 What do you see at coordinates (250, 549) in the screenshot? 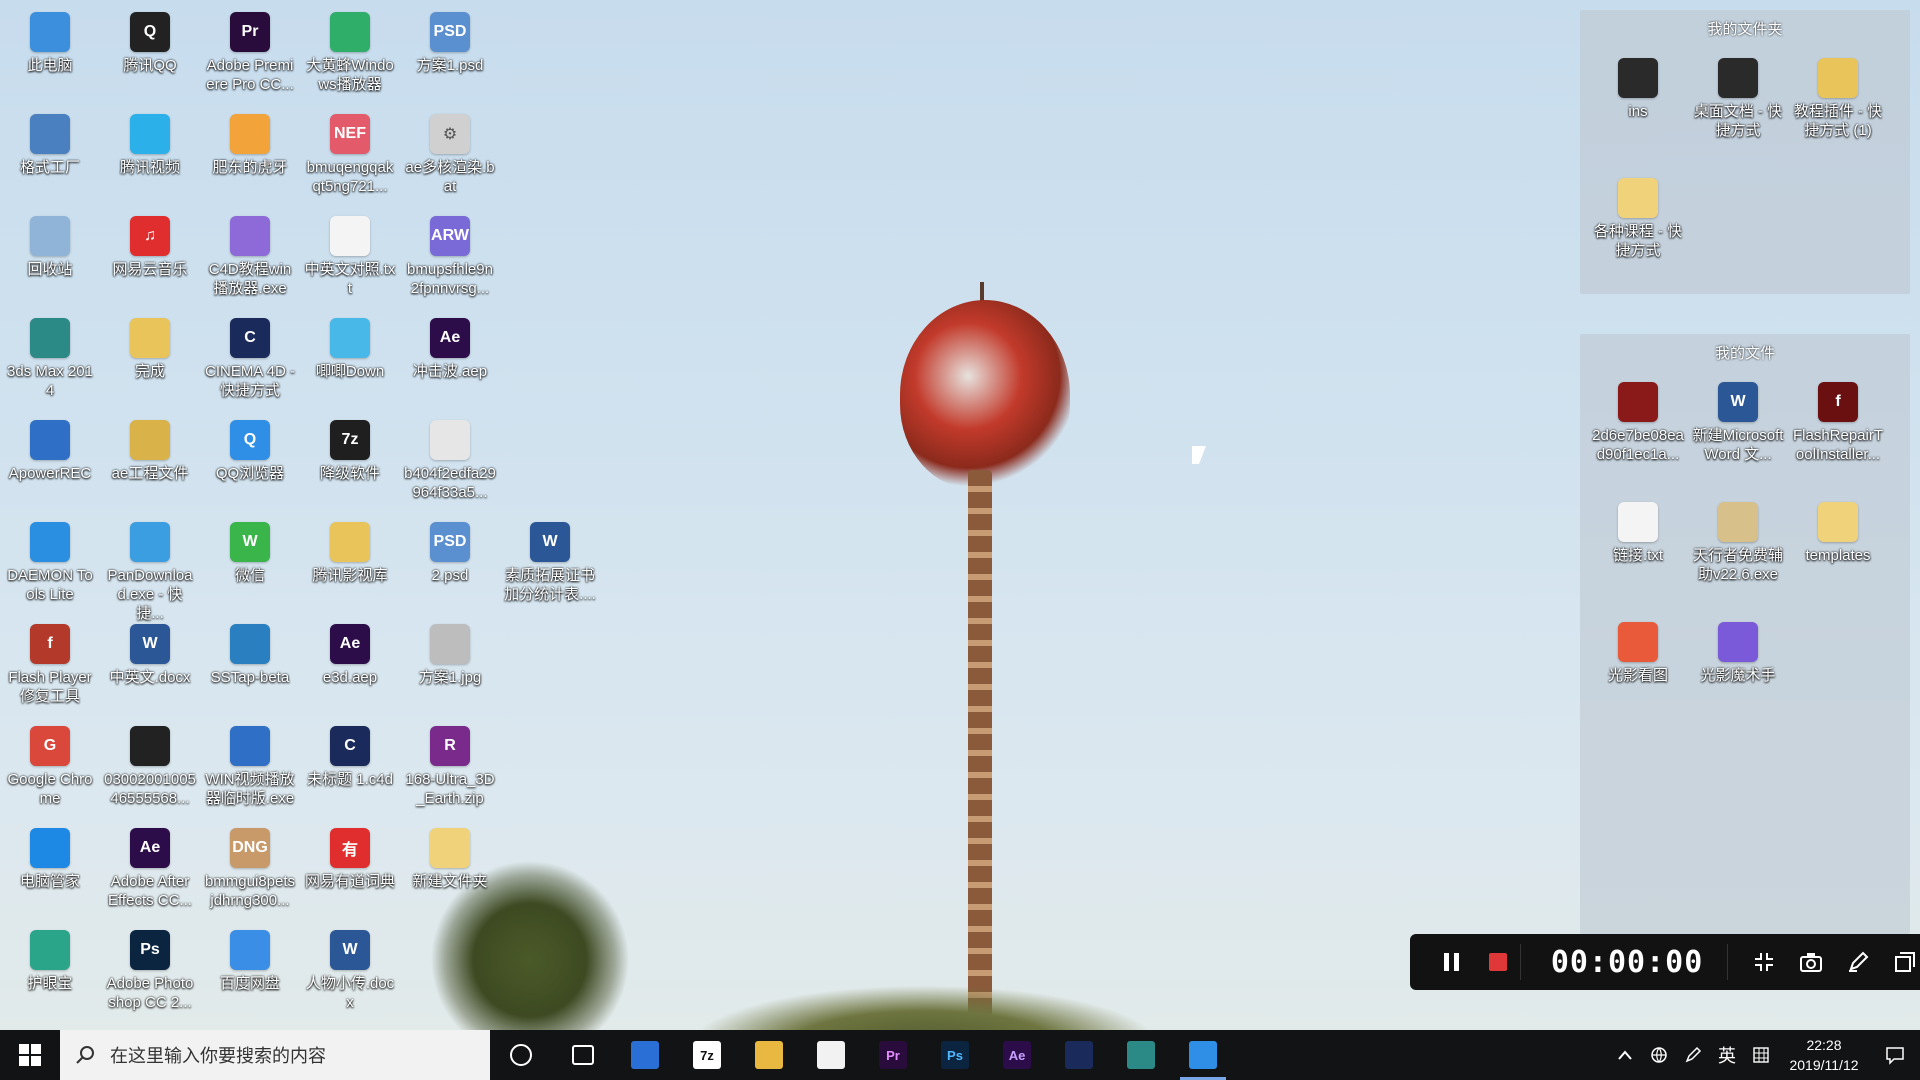
I see `desktop-icon: W 微信` at bounding box center [250, 549].